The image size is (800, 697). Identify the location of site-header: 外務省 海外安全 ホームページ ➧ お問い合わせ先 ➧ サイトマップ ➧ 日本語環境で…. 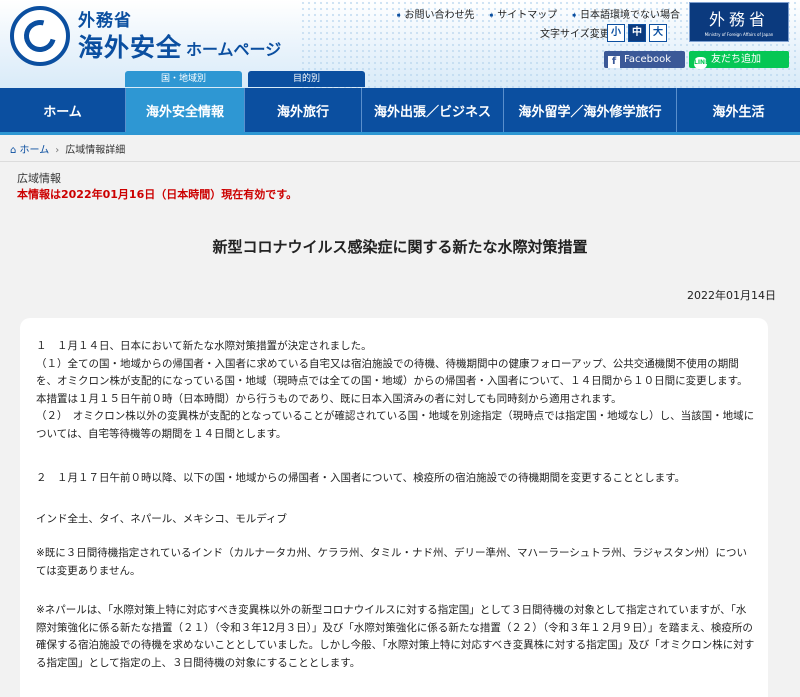
(400, 44).